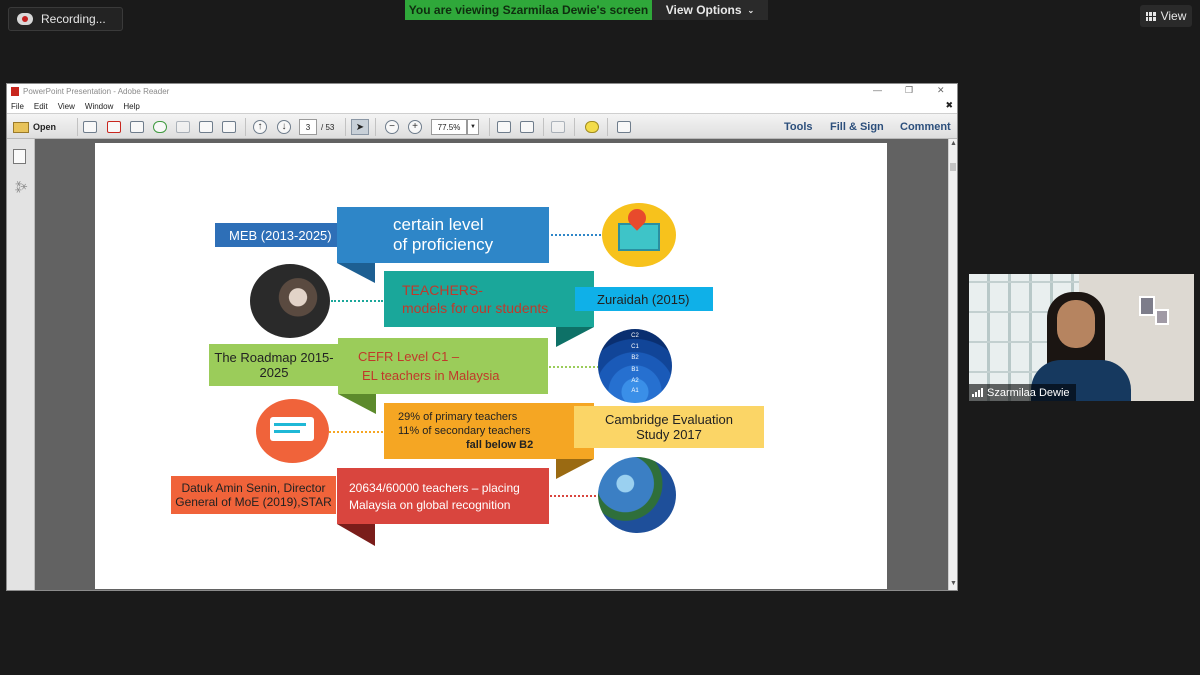 This screenshot has height=675, width=1200. What do you see at coordinates (274, 372) in the screenshot?
I see `roadmap-line2: 2025` at bounding box center [274, 372].